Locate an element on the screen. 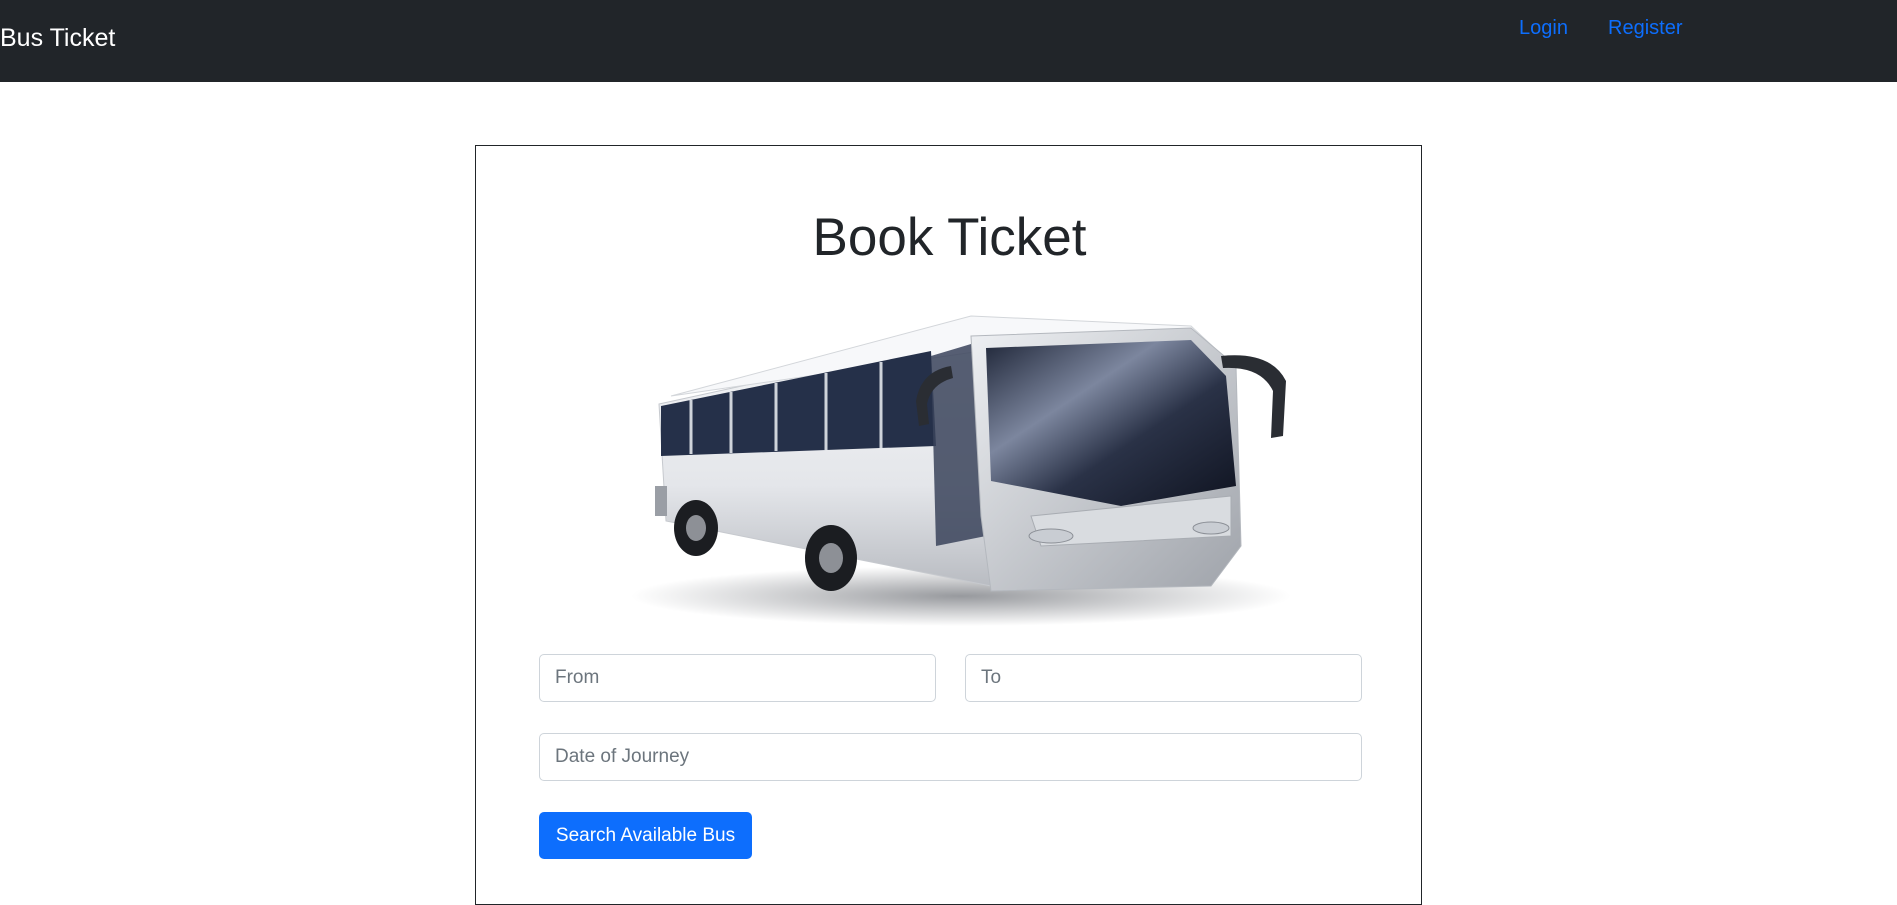 The width and height of the screenshot is (1897, 905). page-title: Book Ticket is located at coordinates (949, 237).